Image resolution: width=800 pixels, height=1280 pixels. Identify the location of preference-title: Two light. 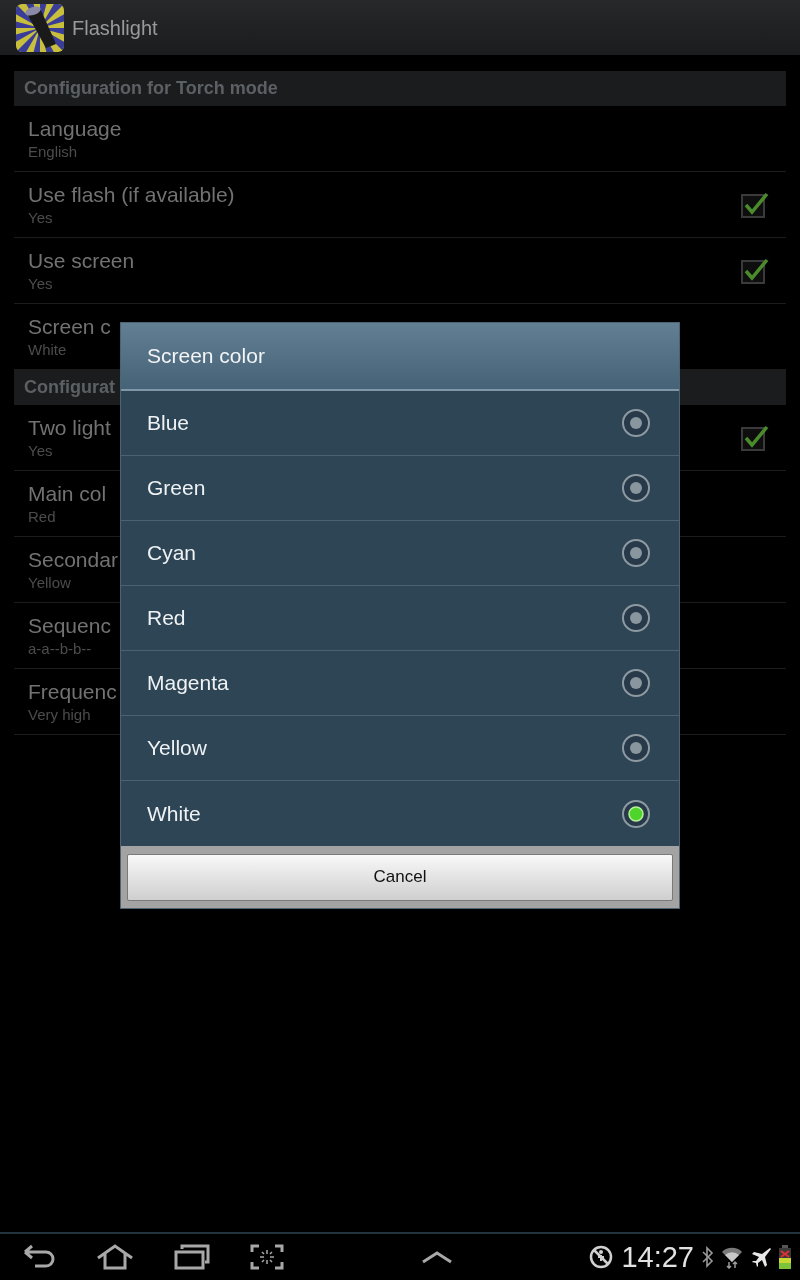
(69, 427).